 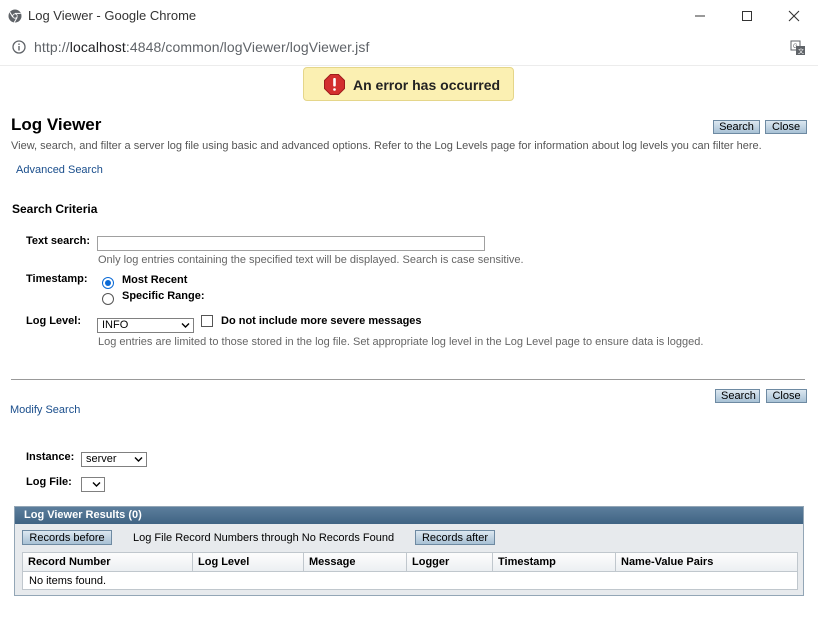 What do you see at coordinates (409, 515) in the screenshot?
I see `results-header: Log Viewer Results (0)` at bounding box center [409, 515].